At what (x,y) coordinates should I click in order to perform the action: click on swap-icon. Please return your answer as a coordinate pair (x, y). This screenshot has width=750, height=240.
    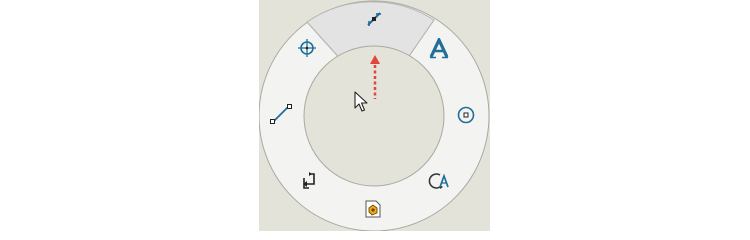
    Looking at the image, I should click on (309, 180).